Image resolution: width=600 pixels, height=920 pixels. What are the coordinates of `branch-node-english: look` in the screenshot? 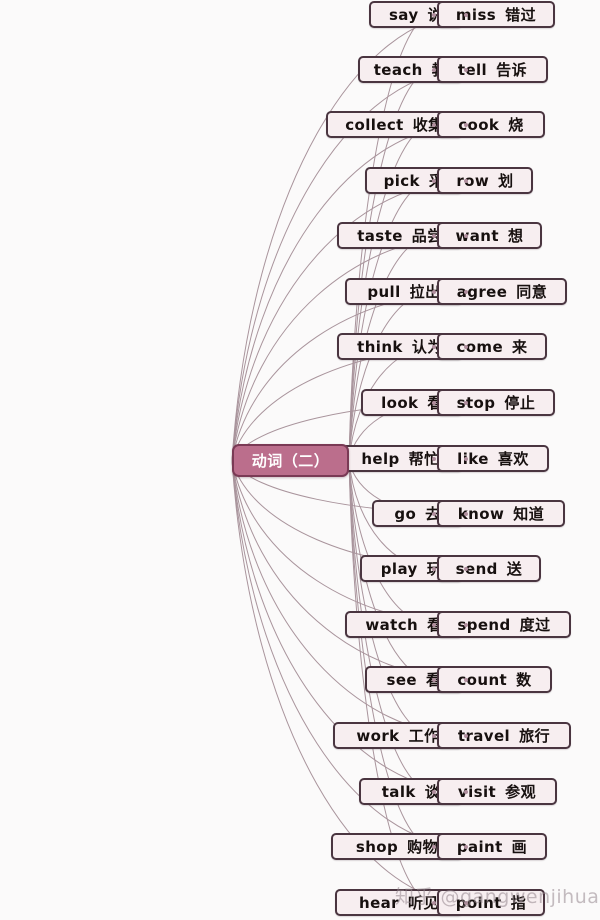 It's located at (400, 402).